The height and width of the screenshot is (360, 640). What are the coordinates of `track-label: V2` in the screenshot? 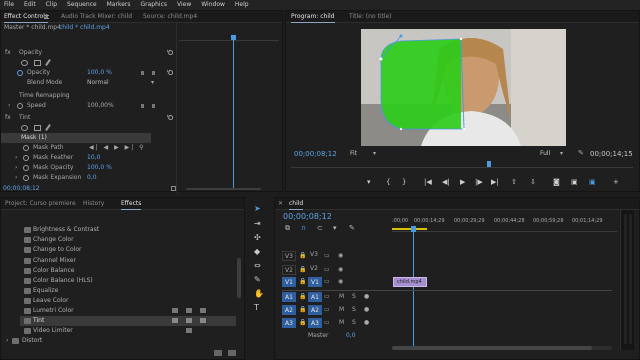 It's located at (289, 270).